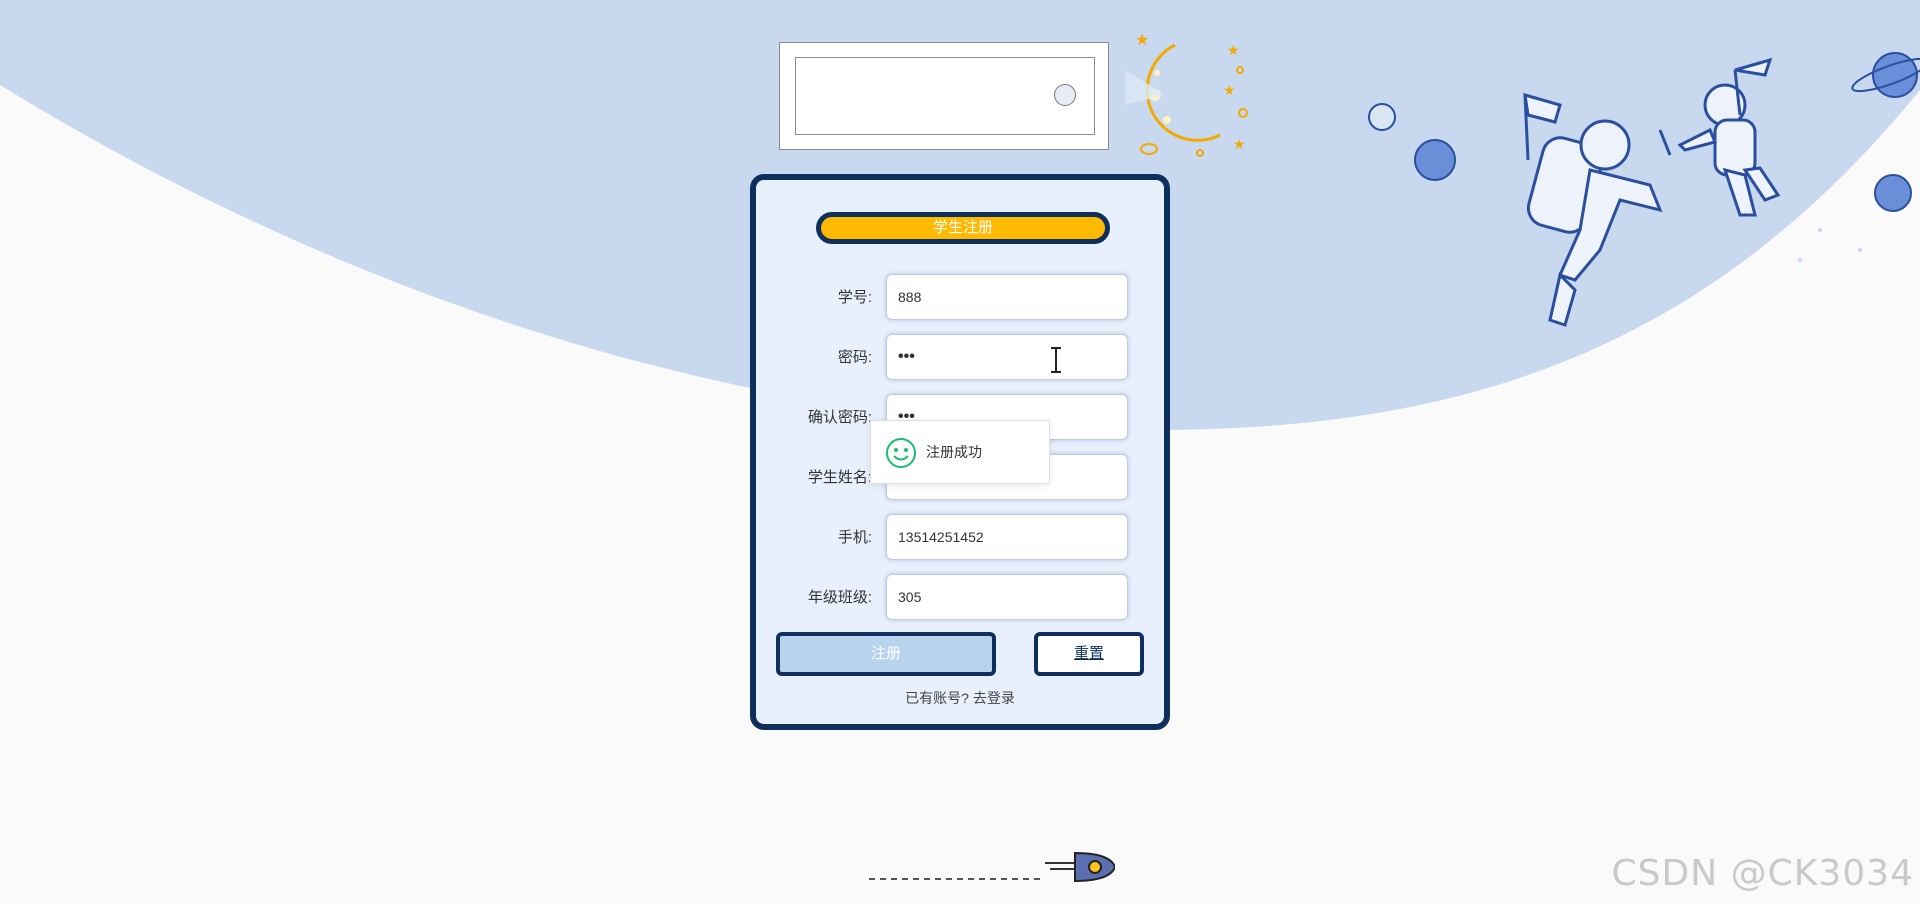 Image resolution: width=1920 pixels, height=904 pixels. Describe the element at coordinates (992, 867) in the screenshot. I see `rocket-icon` at that location.